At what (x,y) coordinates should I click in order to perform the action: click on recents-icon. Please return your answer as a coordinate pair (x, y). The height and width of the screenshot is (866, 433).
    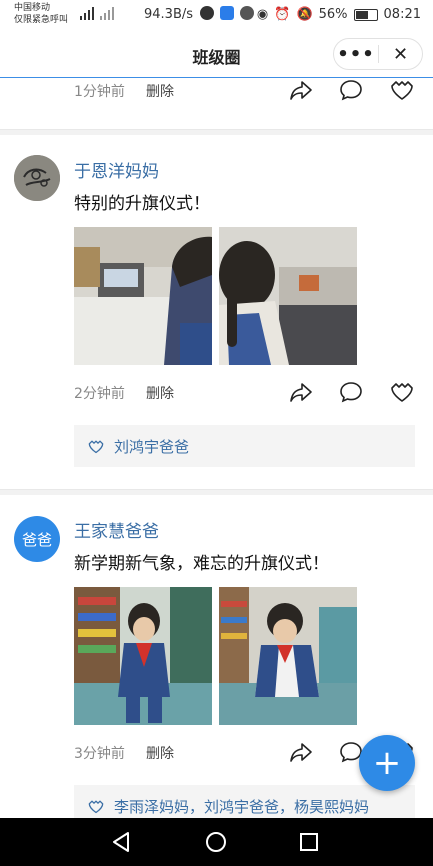
    Looking at the image, I should click on (309, 842).